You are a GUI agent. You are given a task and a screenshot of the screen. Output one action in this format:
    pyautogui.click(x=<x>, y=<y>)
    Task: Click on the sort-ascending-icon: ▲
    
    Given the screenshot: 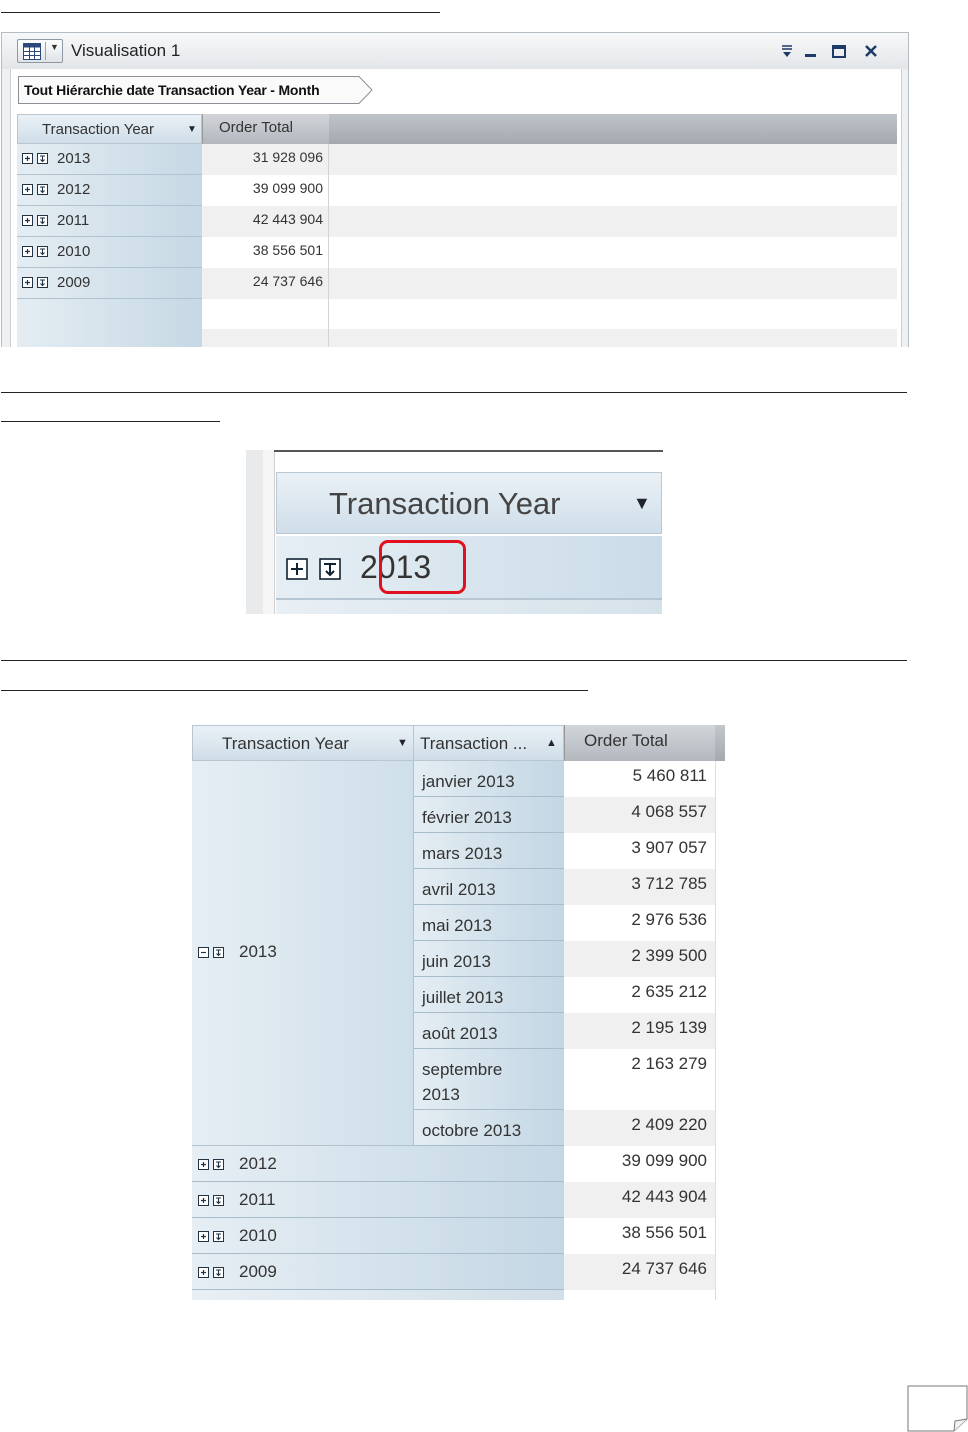 What is the action you would take?
    pyautogui.click(x=551, y=743)
    